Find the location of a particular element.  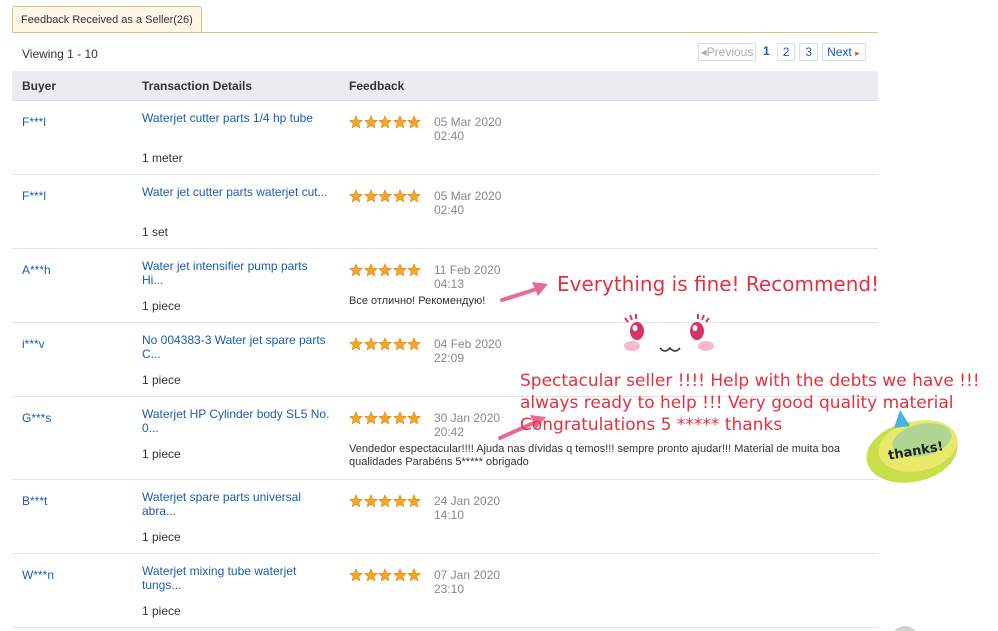

scroll-button-icon is located at coordinates (905, 628).